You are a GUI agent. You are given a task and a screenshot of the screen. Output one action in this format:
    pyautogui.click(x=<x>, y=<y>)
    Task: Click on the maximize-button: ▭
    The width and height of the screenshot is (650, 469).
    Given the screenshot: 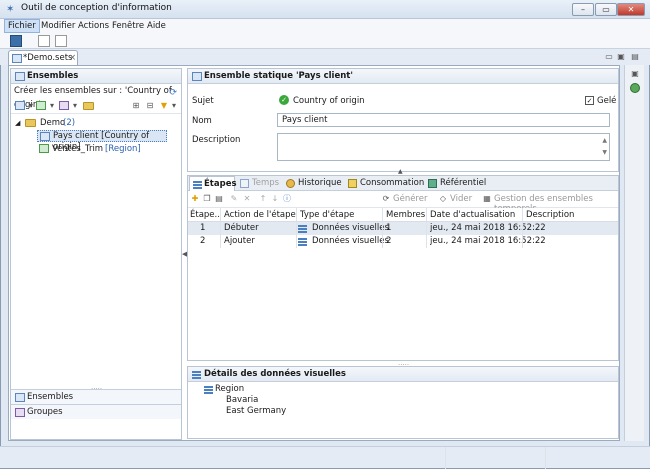 What is the action you would take?
    pyautogui.click(x=606, y=9)
    